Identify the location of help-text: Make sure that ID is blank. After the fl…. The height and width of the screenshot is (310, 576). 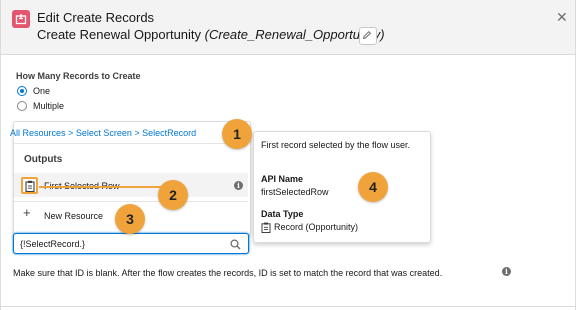
(228, 273).